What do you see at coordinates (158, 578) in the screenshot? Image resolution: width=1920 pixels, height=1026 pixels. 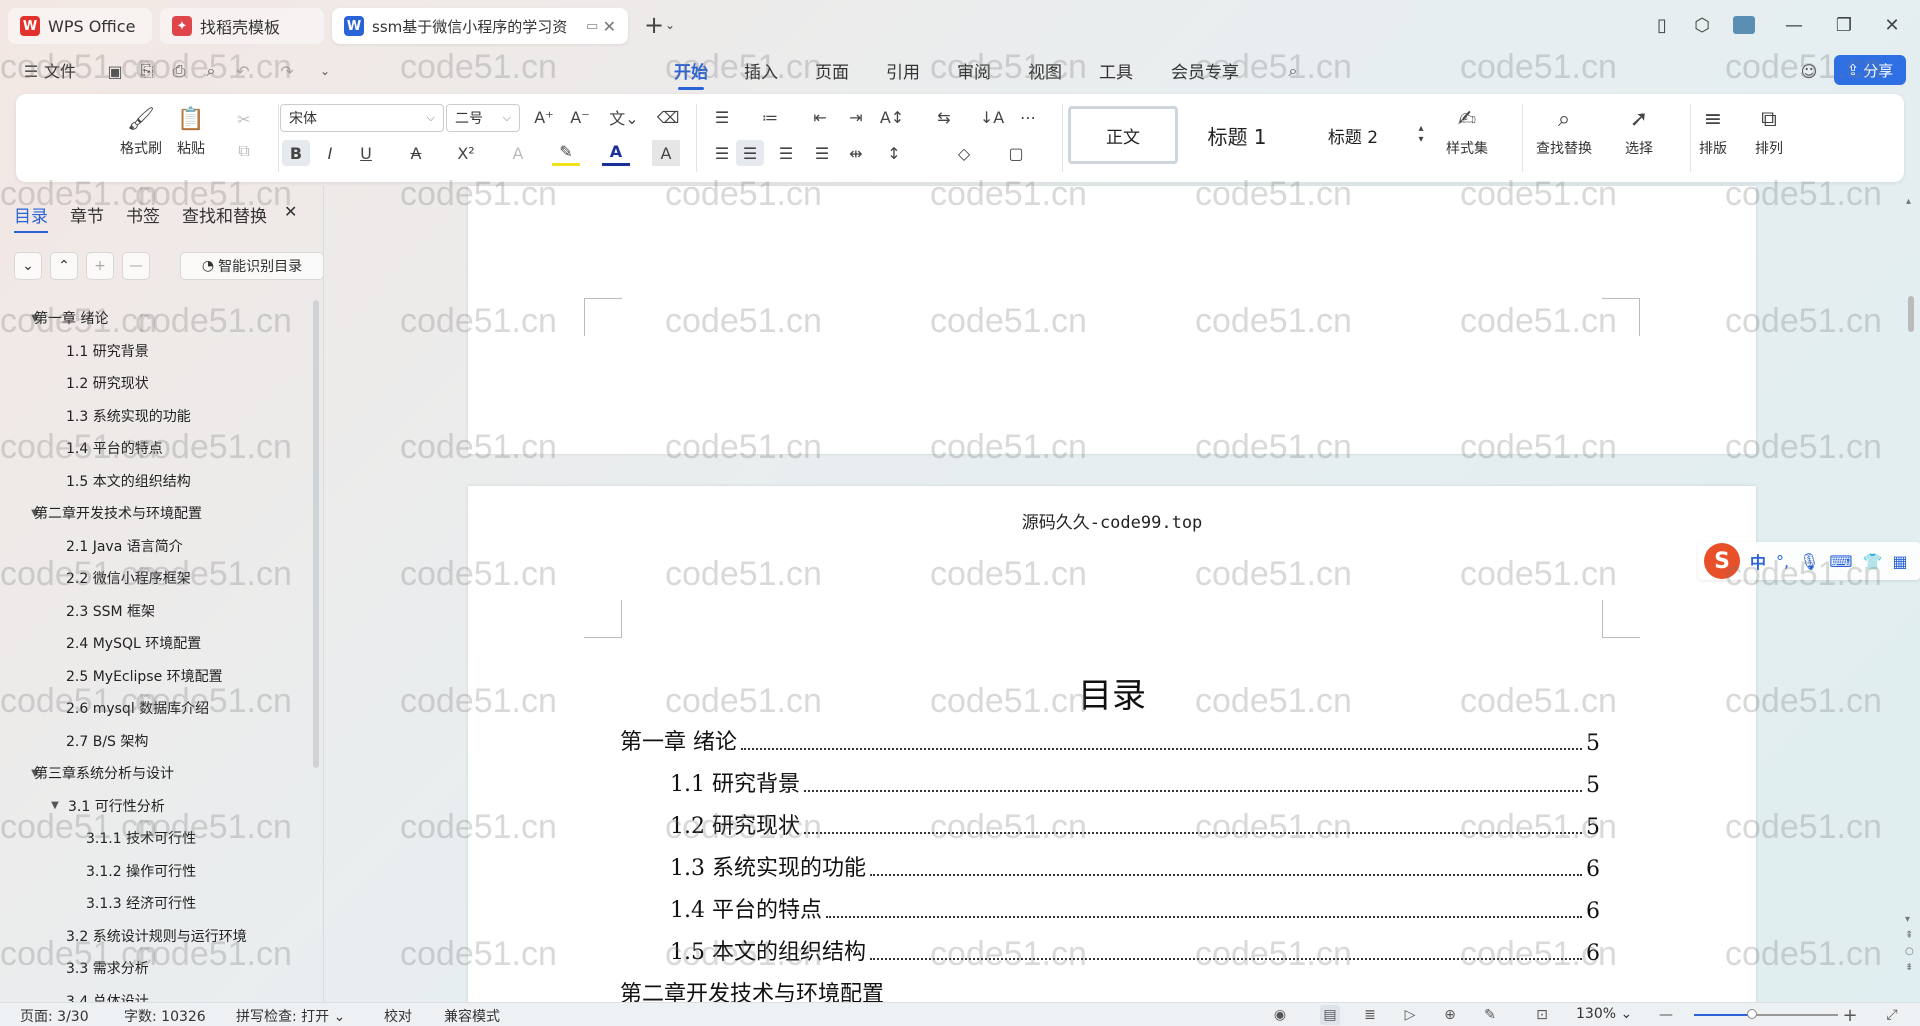 I see `toc-item: 2.2 微信小程序框架` at bounding box center [158, 578].